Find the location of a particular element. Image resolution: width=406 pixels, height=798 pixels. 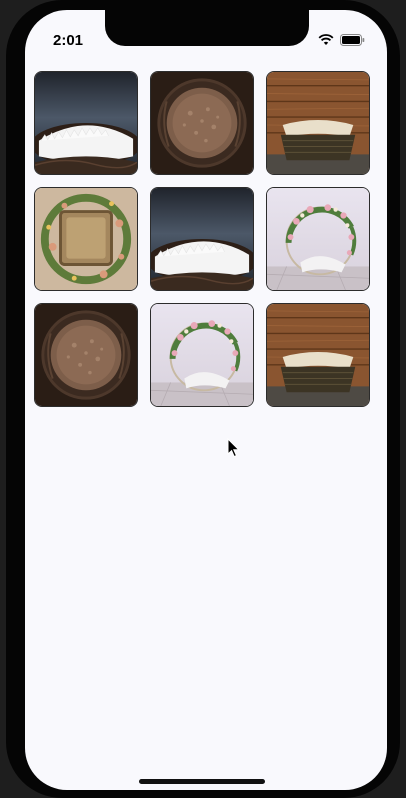

floral-square-nest-image is located at coordinates (86, 239).